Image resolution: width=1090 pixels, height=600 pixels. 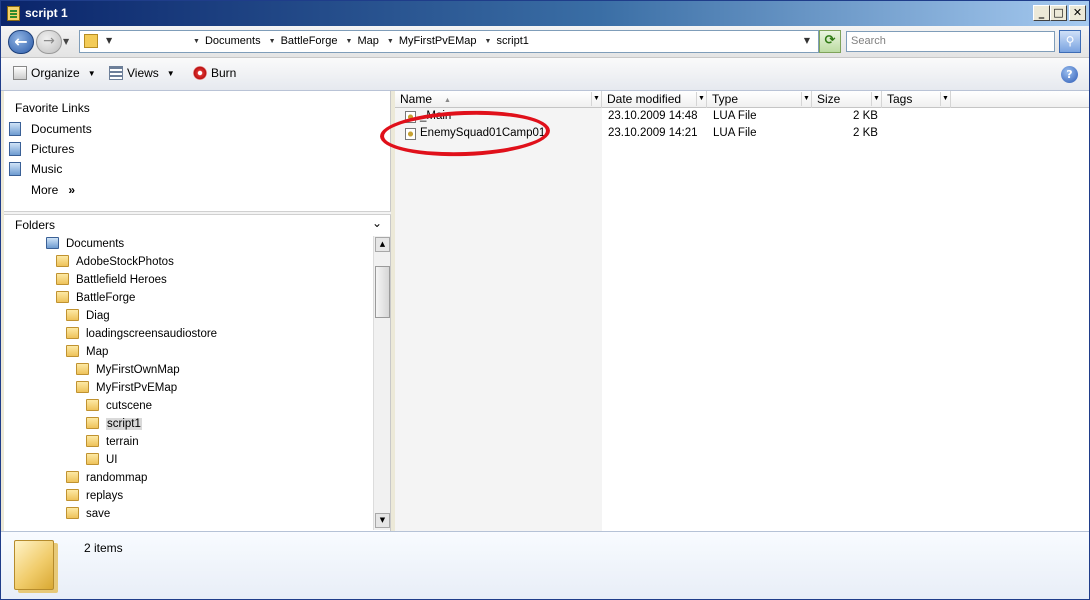 I want to click on title-bar: script 1 _ □ ✕, so click(x=545, y=13).